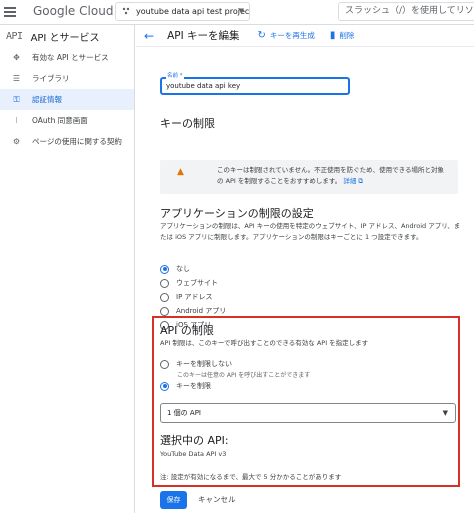 The width and height of the screenshot is (474, 513). I want to click on application-restrictions-heading: アプリケーションの制限の設定, so click(237, 213).